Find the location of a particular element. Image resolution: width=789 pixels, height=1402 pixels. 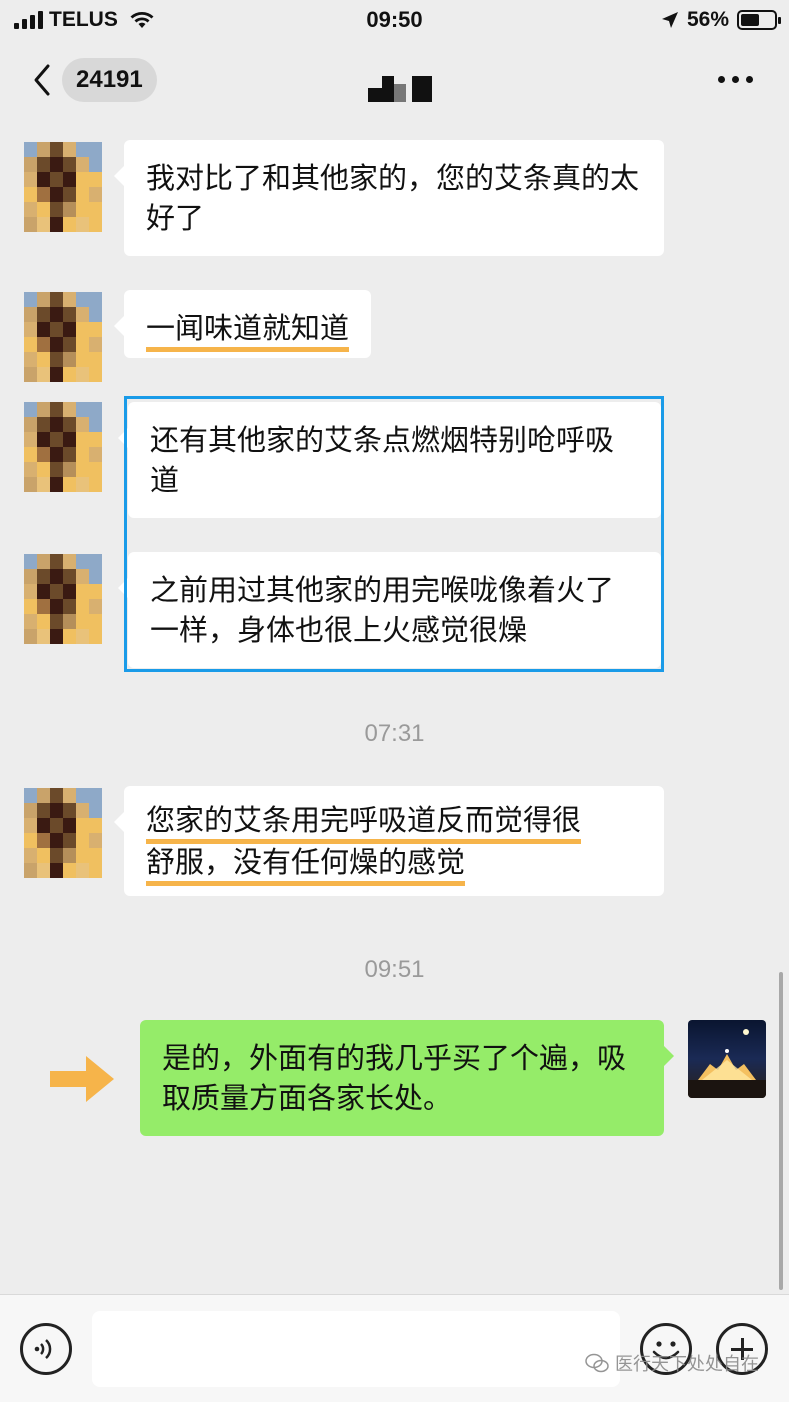

arrow-right-icon is located at coordinates (82, 1079).